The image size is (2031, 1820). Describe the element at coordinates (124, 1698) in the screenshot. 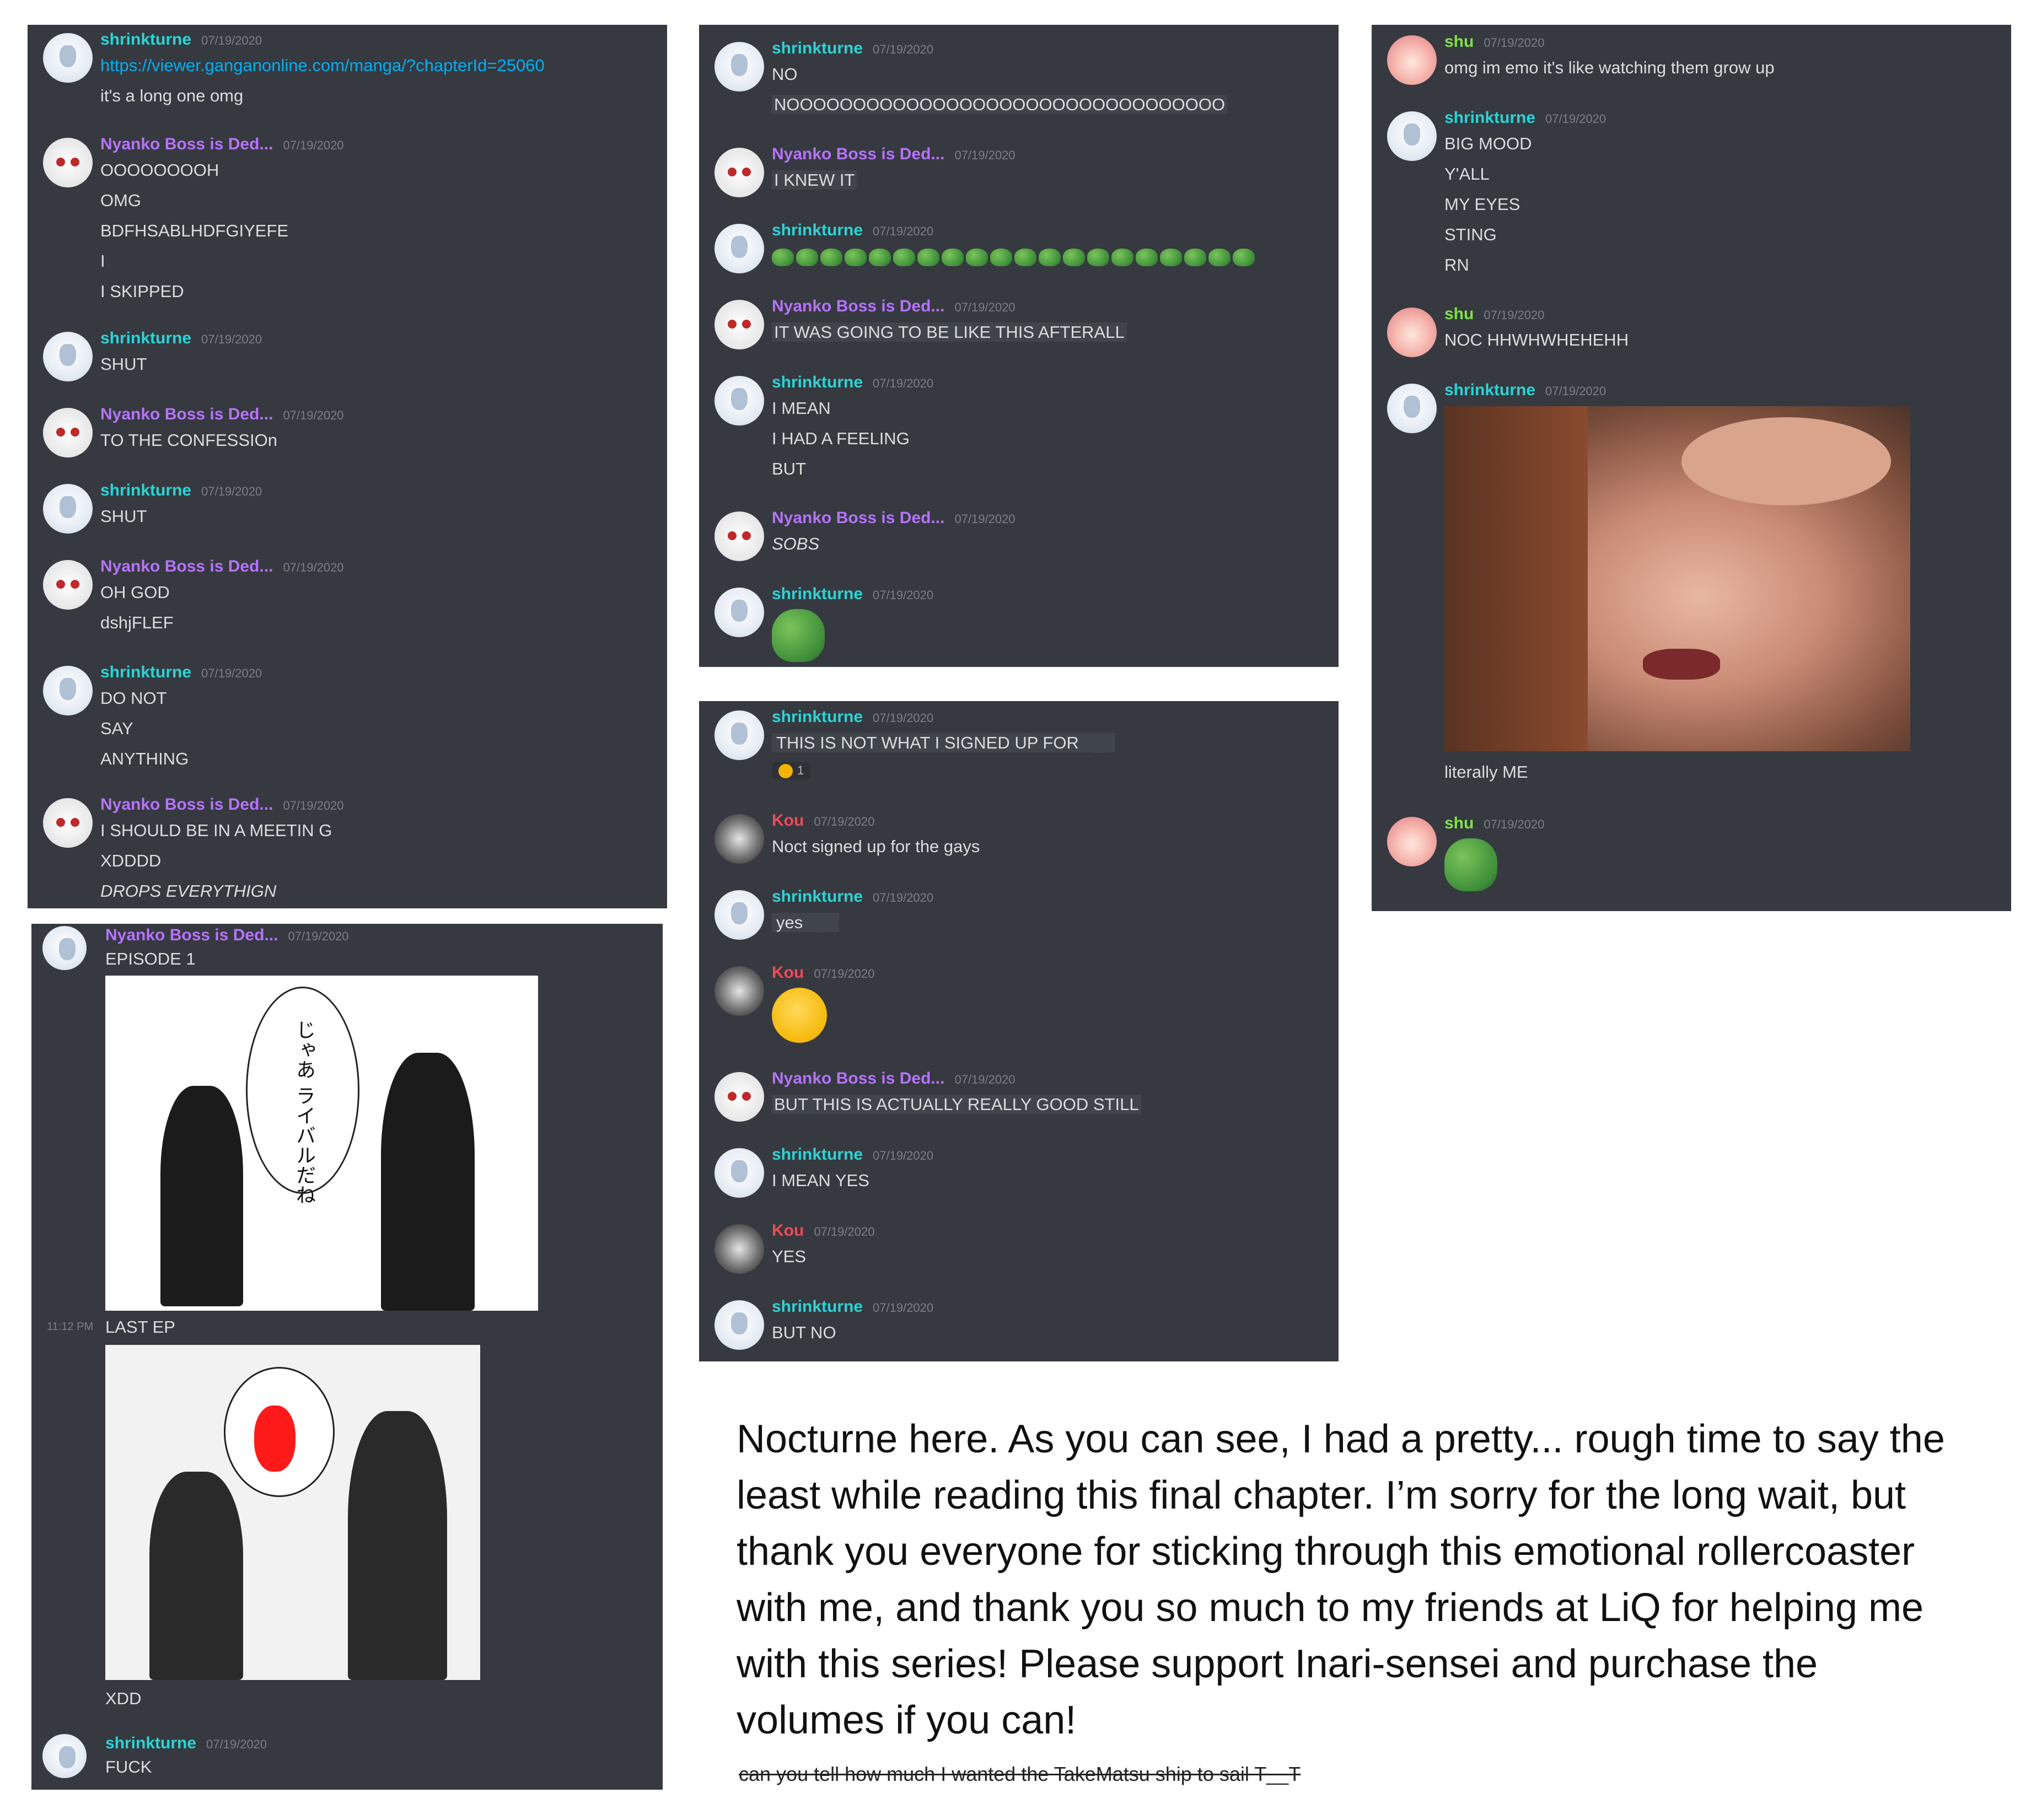

I see `message-text: XDD` at that location.